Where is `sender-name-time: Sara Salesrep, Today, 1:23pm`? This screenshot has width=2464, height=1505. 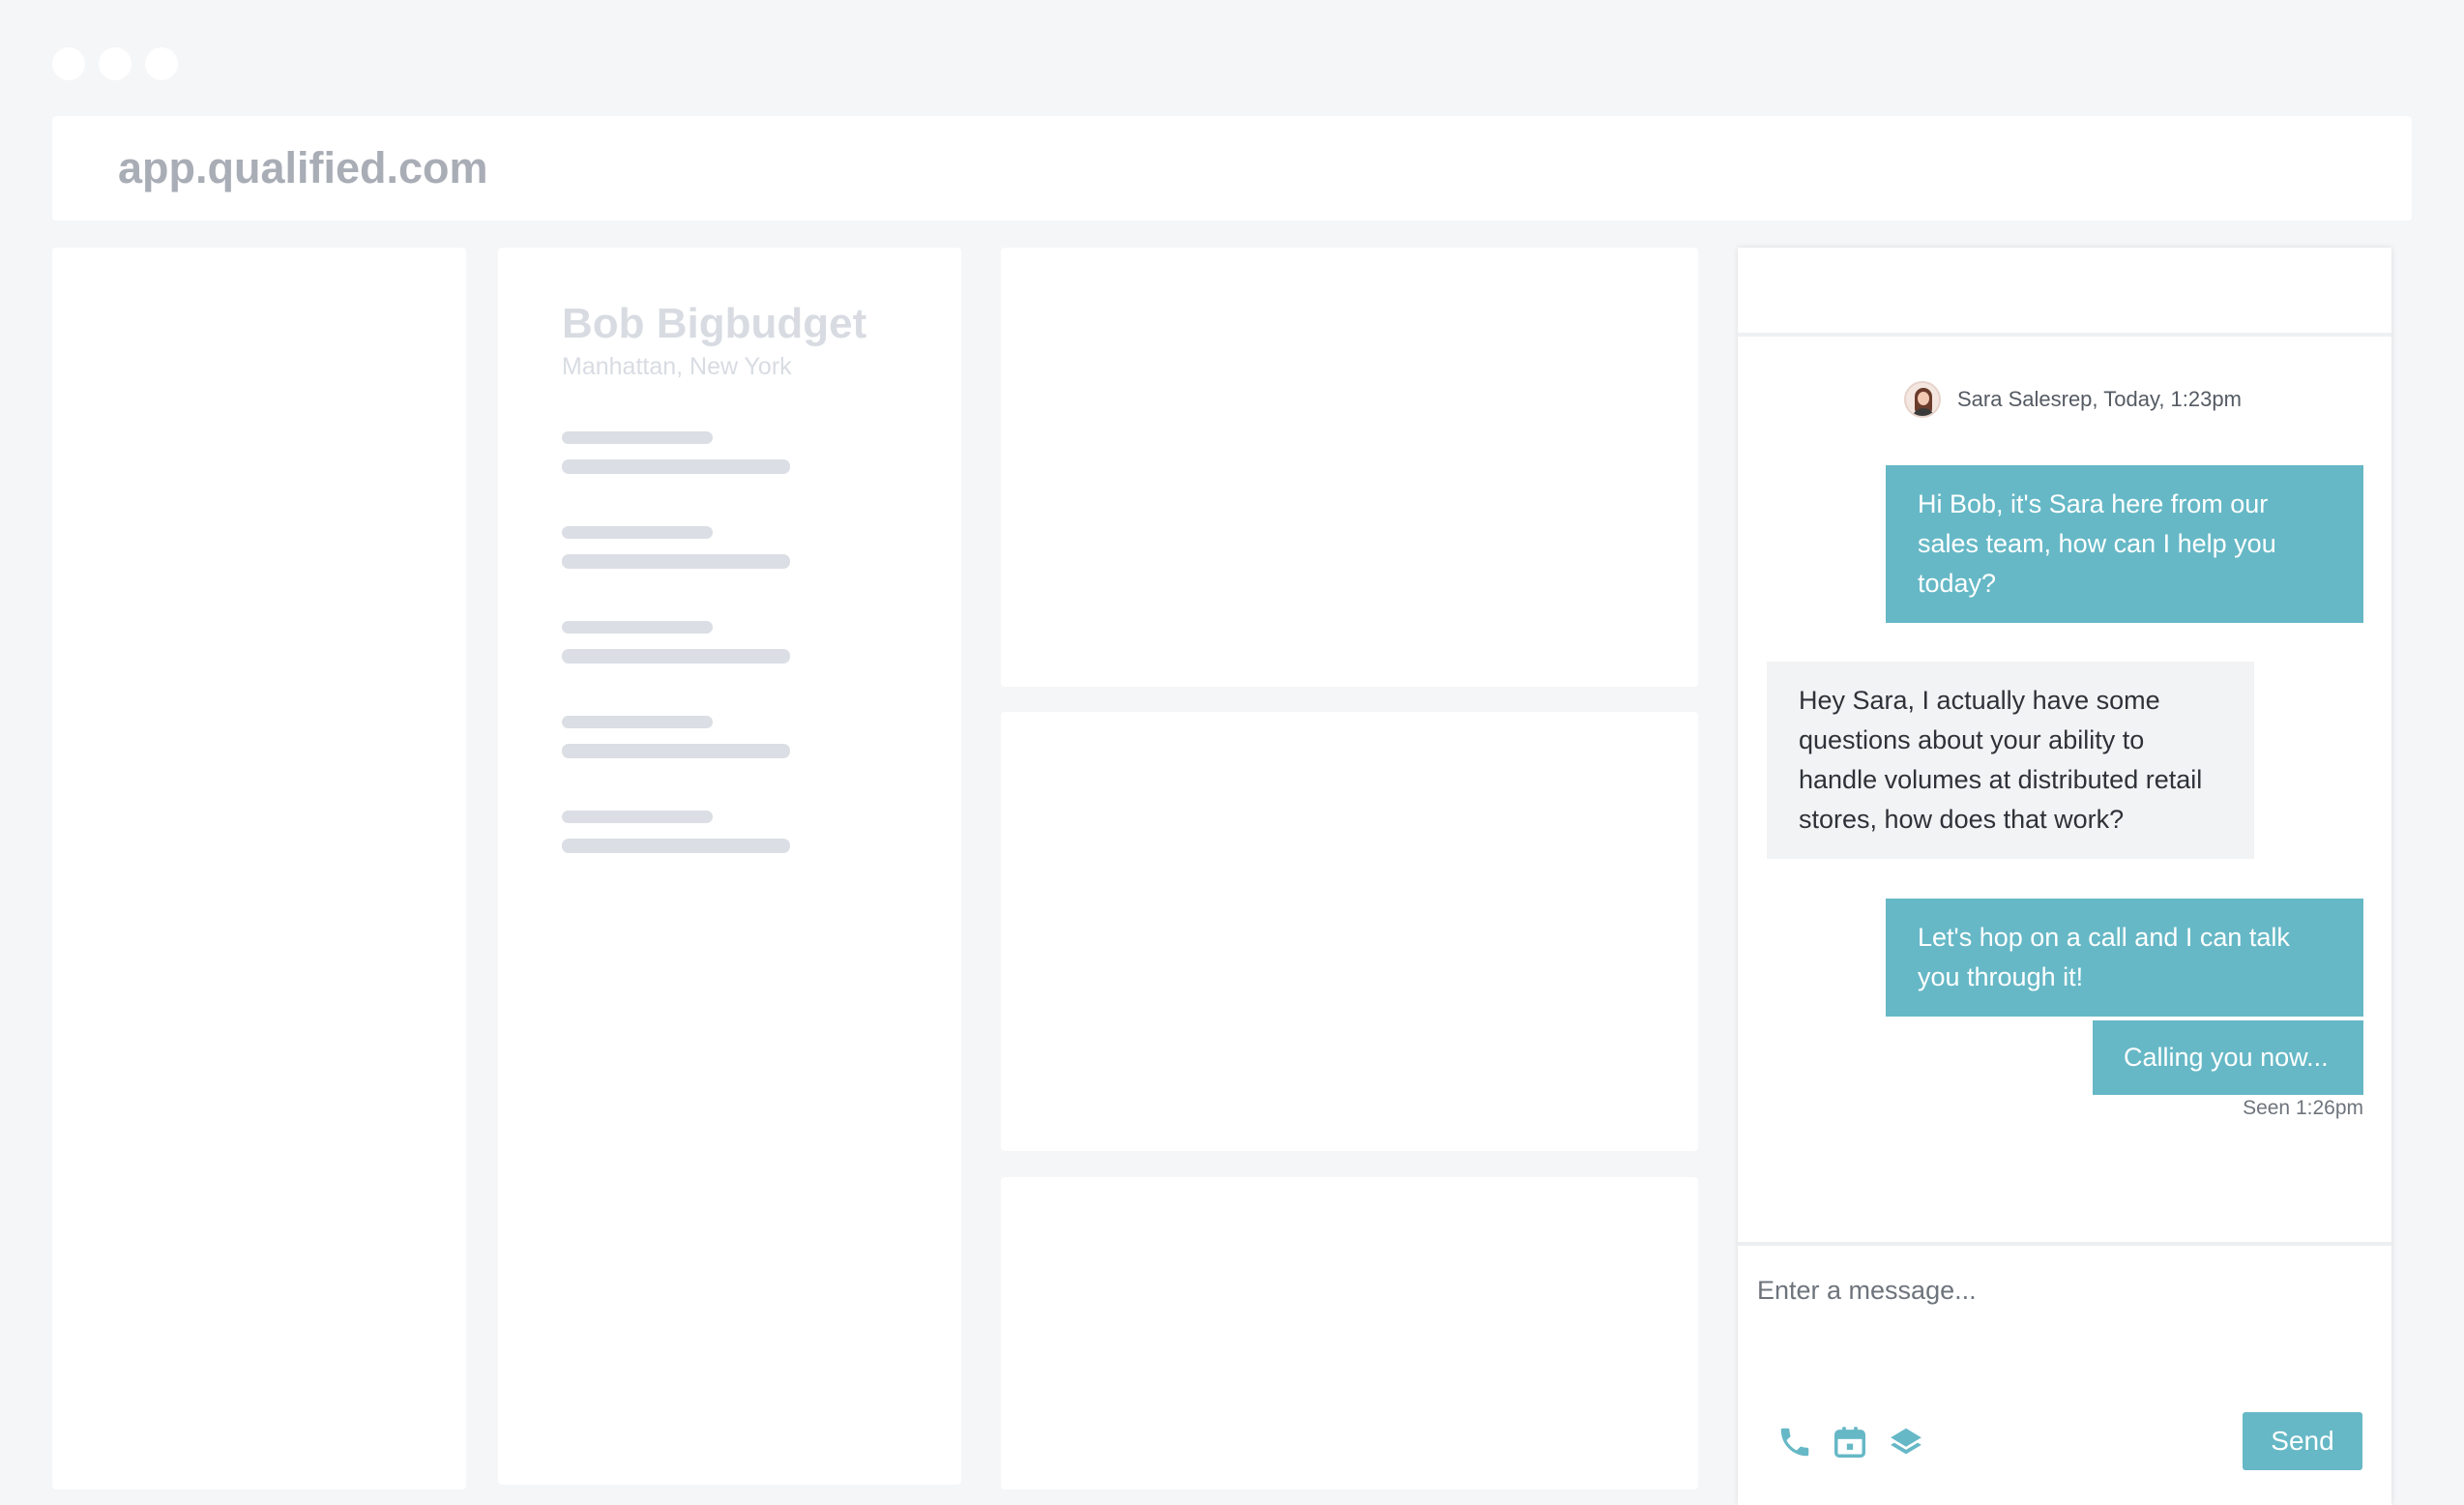
sender-name-time: Sara Salesrep, Today, 1:23pm is located at coordinates (2100, 399).